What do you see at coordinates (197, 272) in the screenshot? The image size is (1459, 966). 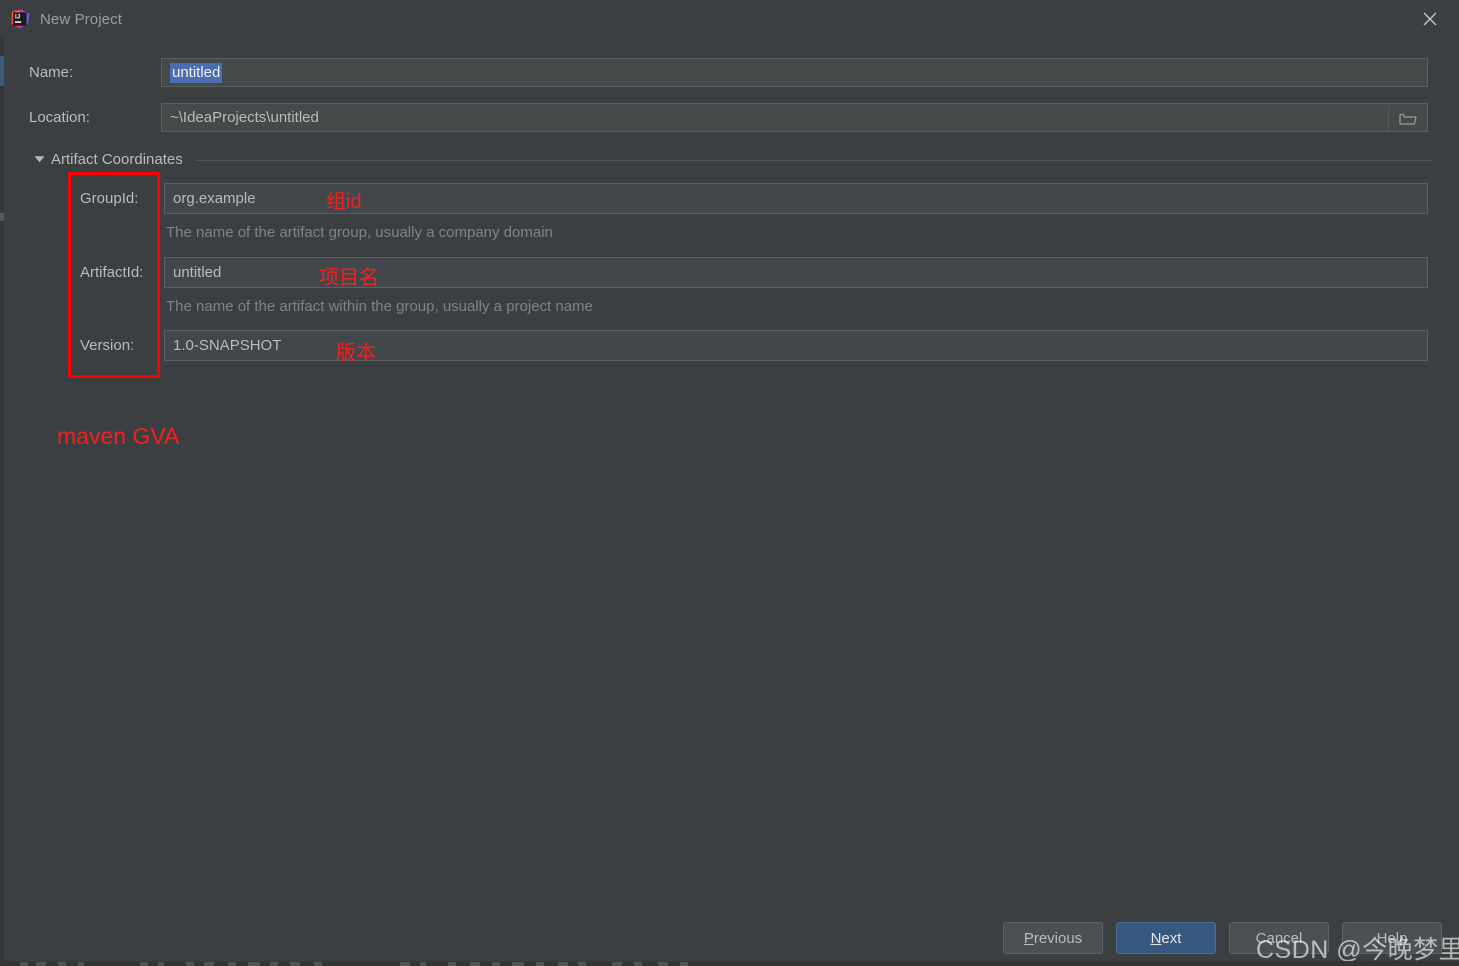 I see `artifactid-input-value: untitled` at bounding box center [197, 272].